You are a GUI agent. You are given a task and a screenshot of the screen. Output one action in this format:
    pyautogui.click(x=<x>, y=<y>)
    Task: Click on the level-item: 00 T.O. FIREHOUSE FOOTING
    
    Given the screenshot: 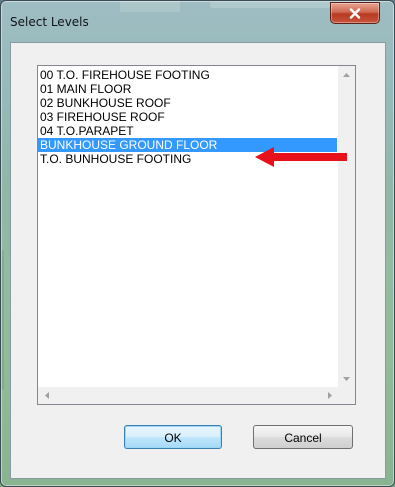 What is the action you would take?
    pyautogui.click(x=187, y=75)
    